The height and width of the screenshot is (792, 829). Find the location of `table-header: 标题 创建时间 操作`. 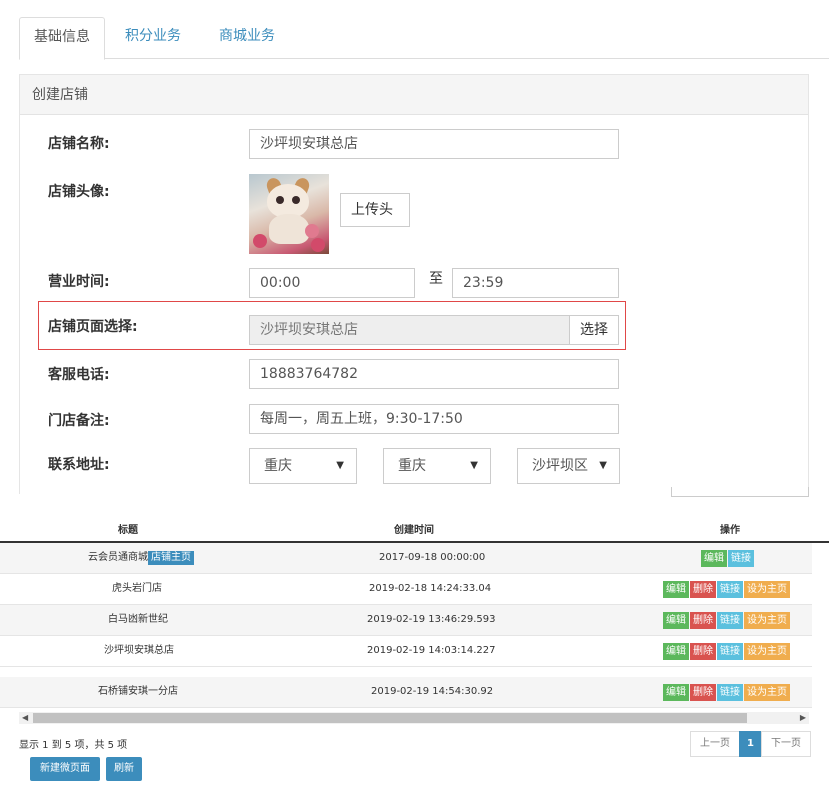

table-header: 标题 创建时间 操作 is located at coordinates (414, 525).